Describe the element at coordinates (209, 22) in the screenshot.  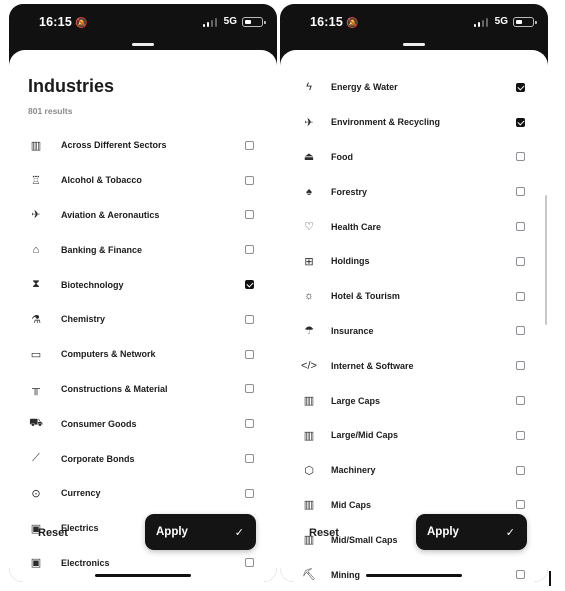
I see `signal-icon` at that location.